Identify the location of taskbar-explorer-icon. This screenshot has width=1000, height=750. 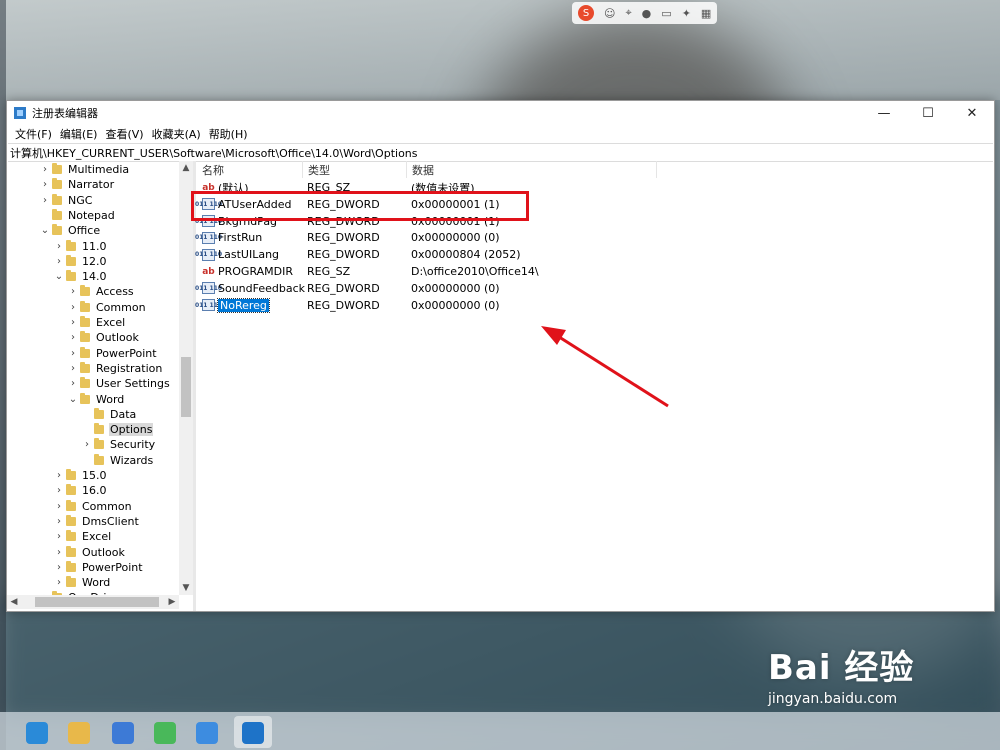
(79, 733).